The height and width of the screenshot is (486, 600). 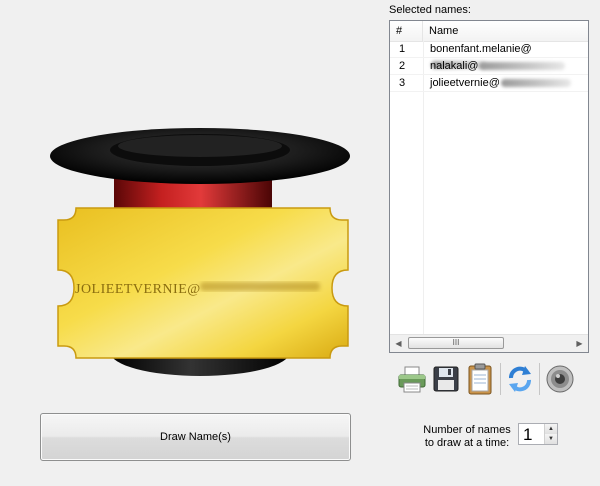 What do you see at coordinates (538, 434) in the screenshot?
I see `names-count-stepper: 1 ▲ ▼` at bounding box center [538, 434].